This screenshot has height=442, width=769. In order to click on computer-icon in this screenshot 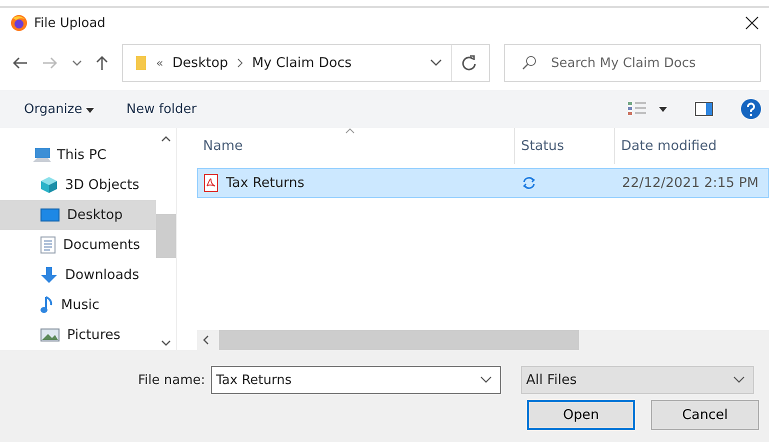, I will do `click(42, 155)`.